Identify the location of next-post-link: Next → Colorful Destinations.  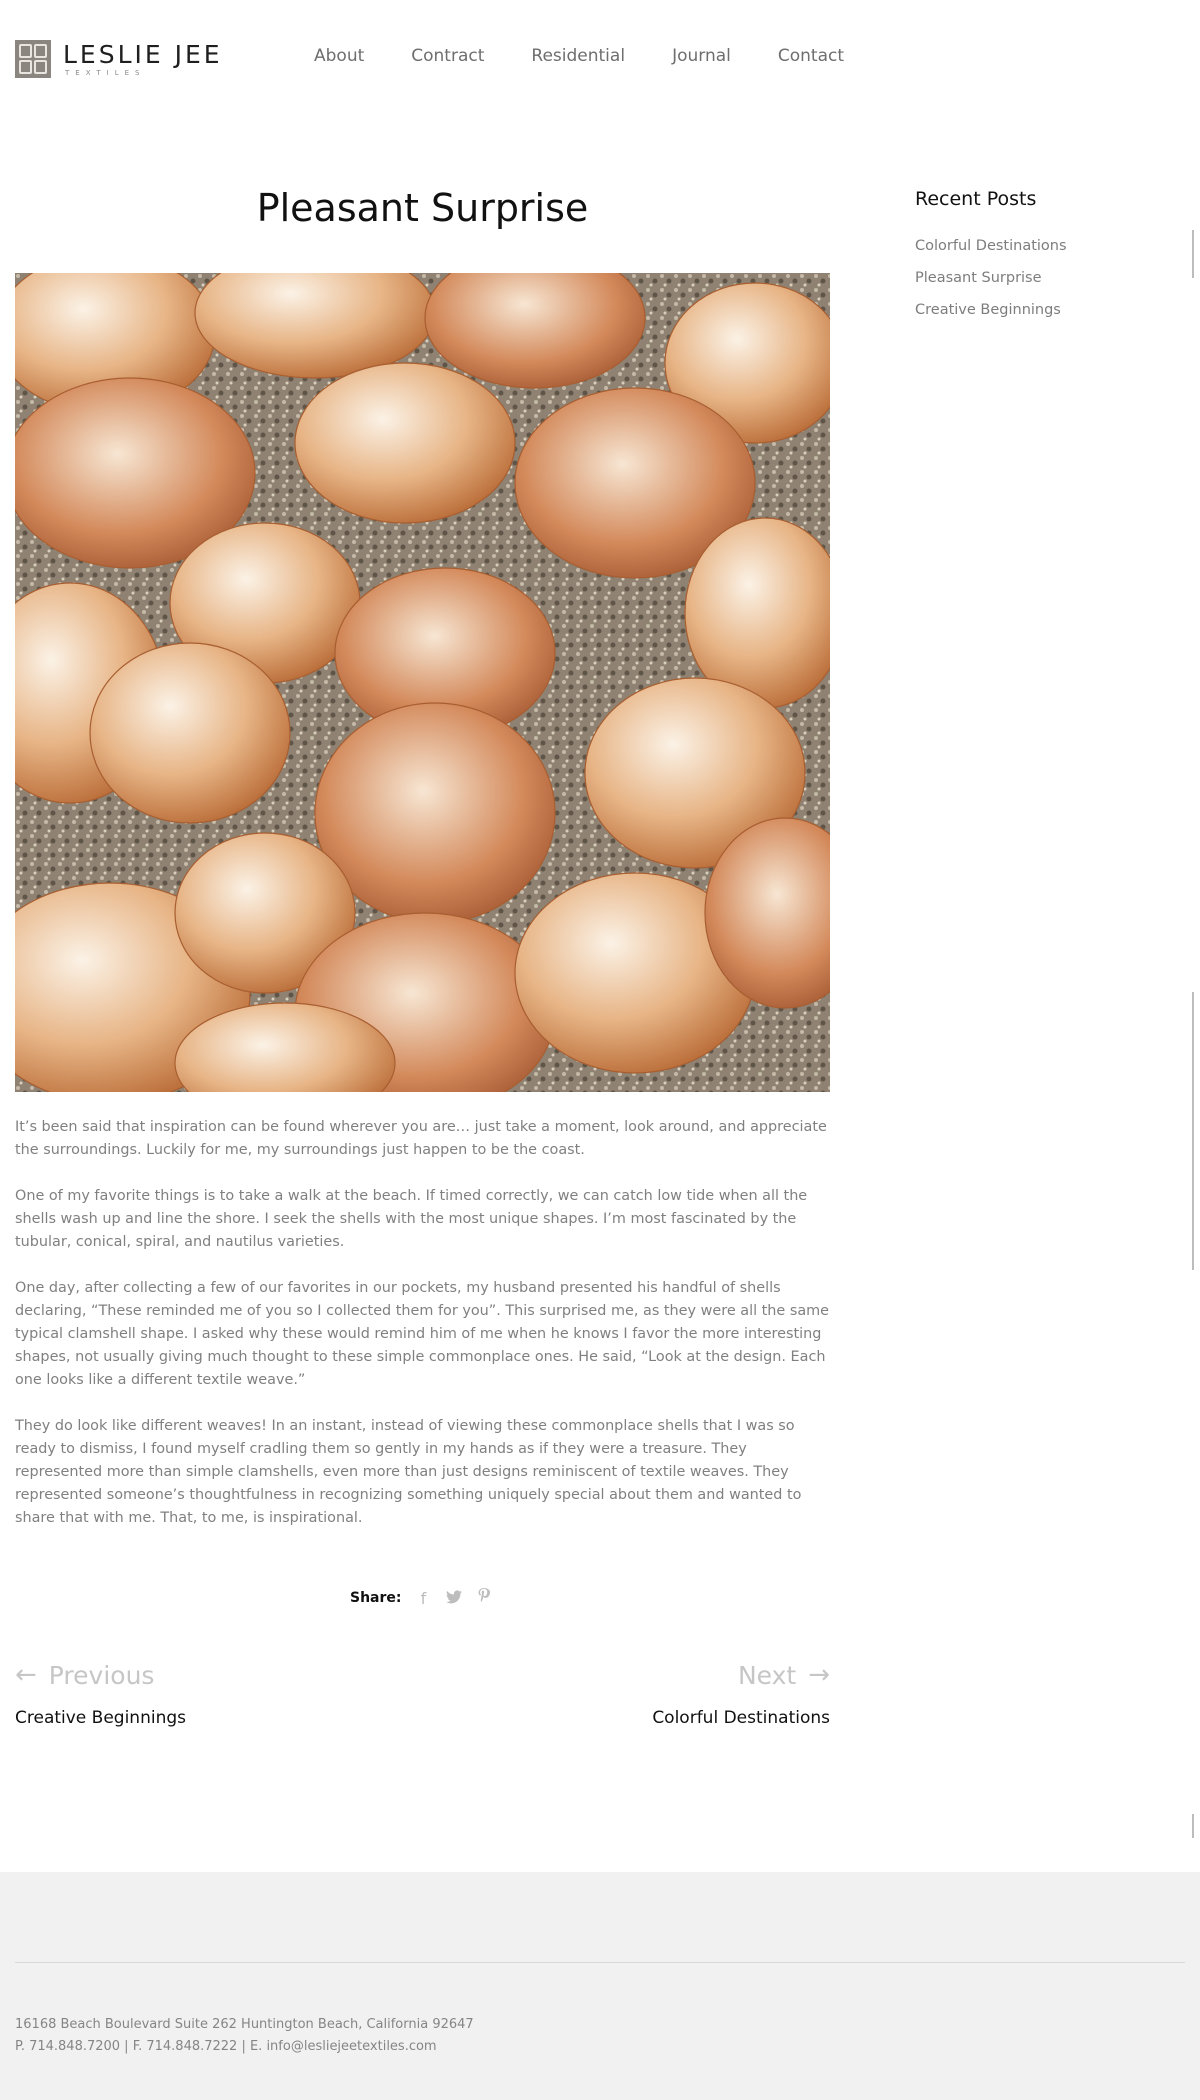
(741, 1694).